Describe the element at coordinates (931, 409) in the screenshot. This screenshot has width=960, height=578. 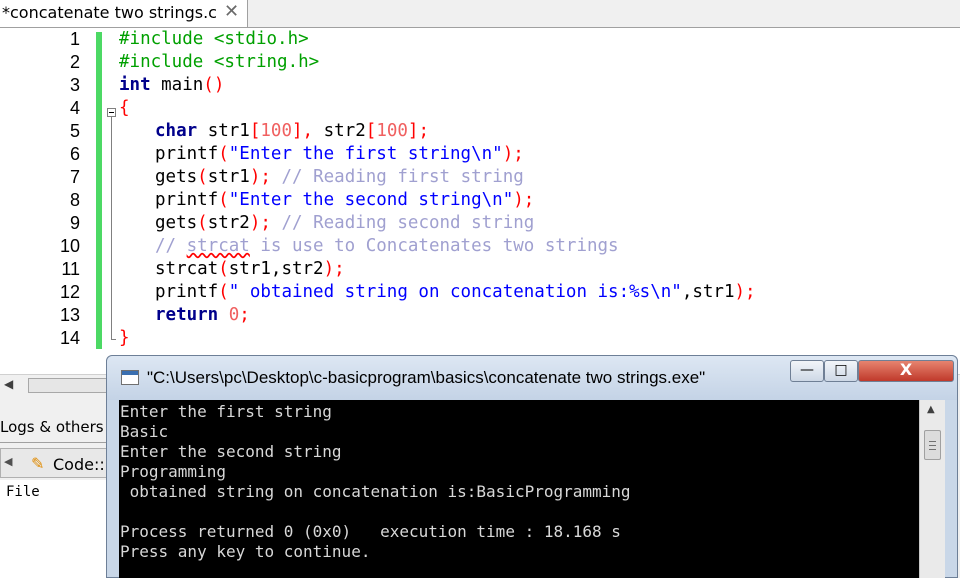
I see `scroll-up-arrow-icon: ▲` at that location.